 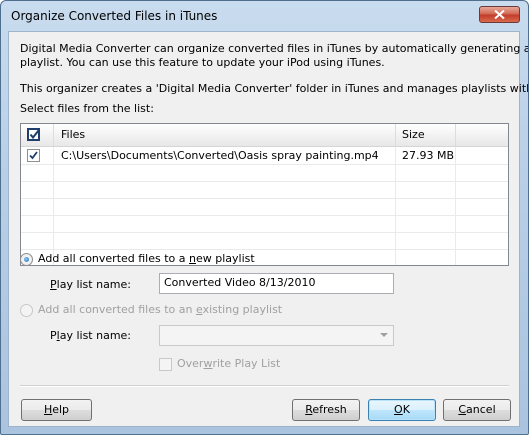 I want to click on existing-playlist-dropdown, so click(x=276, y=335).